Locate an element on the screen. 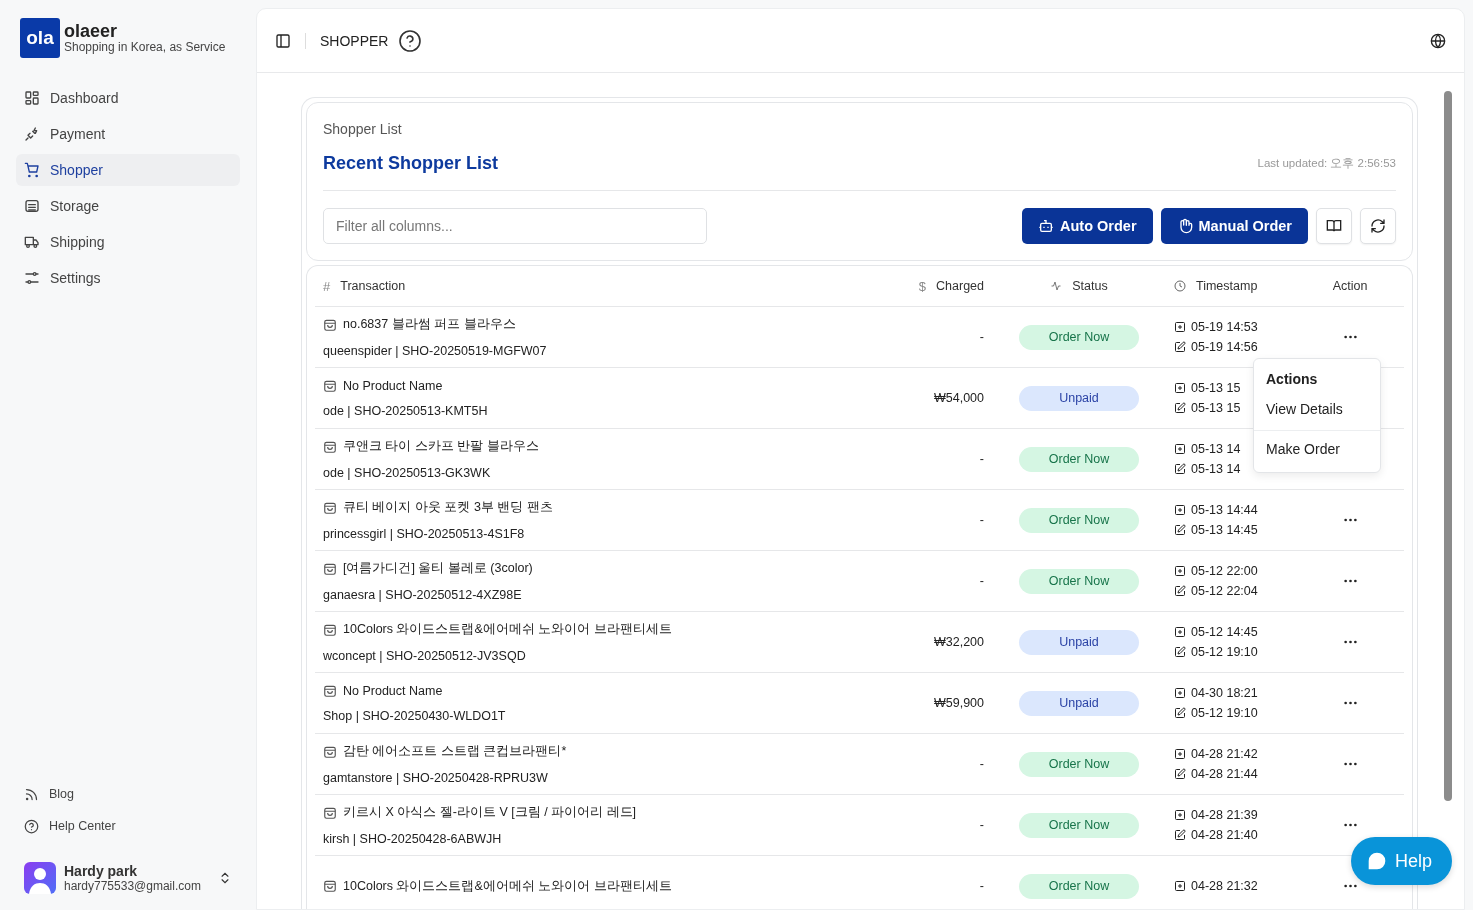 The height and width of the screenshot is (910, 1473). shopper-id: ode | SHO-20250513-GK3WK is located at coordinates (407, 473).